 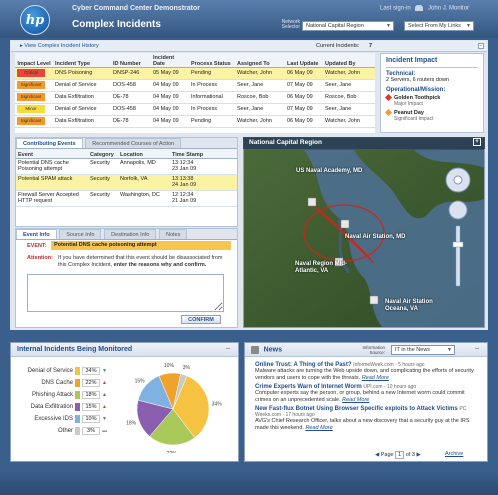 What do you see at coordinates (414, 119) in the screenshot?
I see `operational-item-level: Significant Impact` at bounding box center [414, 119].